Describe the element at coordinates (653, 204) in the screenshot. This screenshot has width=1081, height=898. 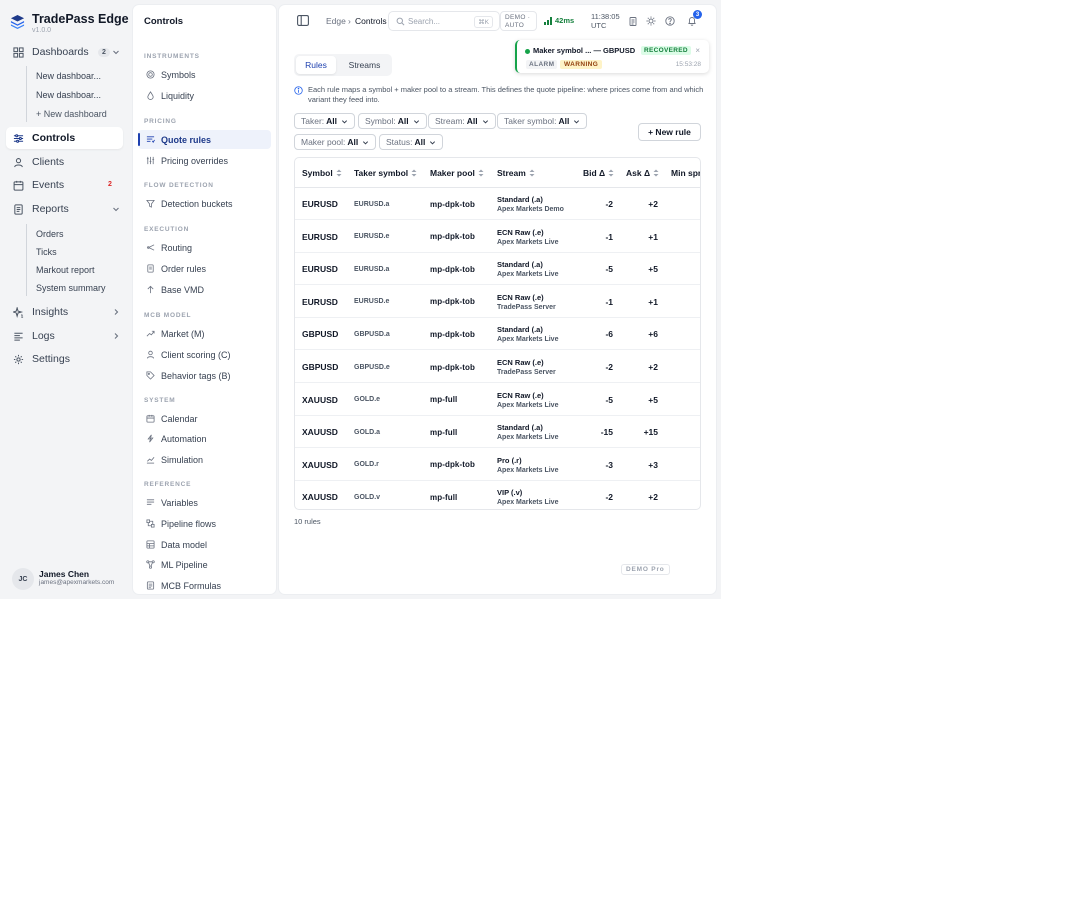
I see `cell-ask-delta: +2` at that location.